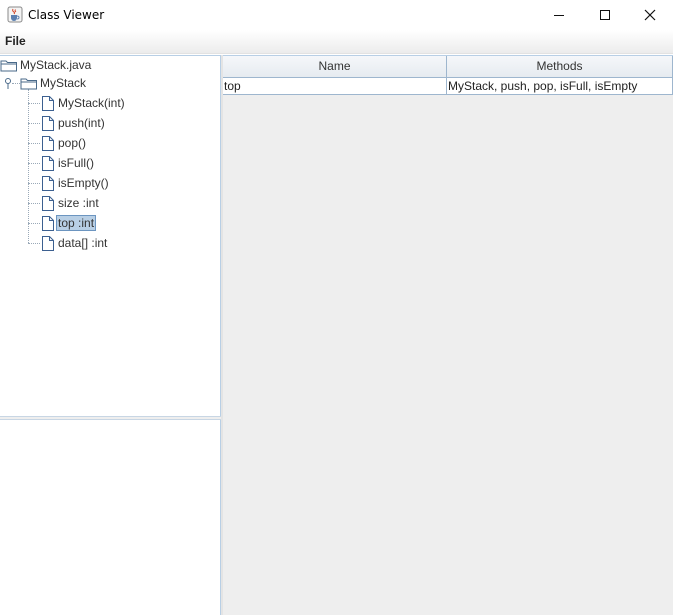 The width and height of the screenshot is (673, 615). I want to click on close-icon, so click(650, 15).